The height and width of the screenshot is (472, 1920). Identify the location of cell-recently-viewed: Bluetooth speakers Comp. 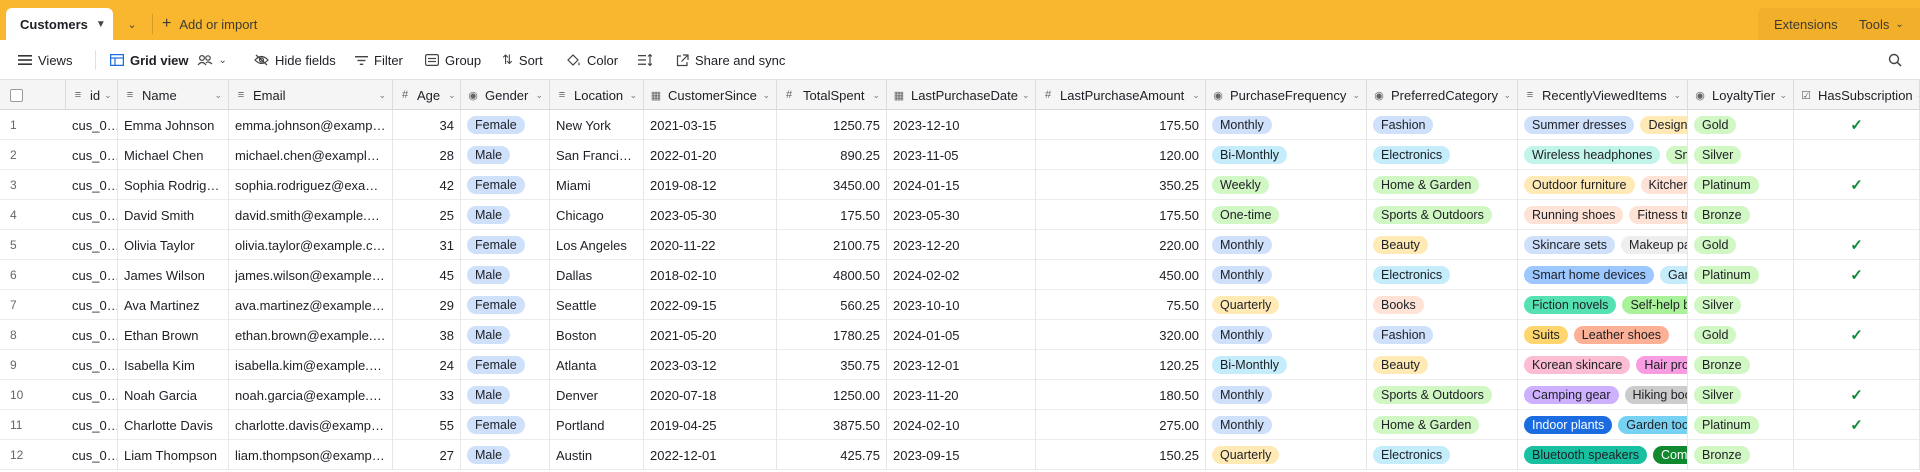
(1603, 455).